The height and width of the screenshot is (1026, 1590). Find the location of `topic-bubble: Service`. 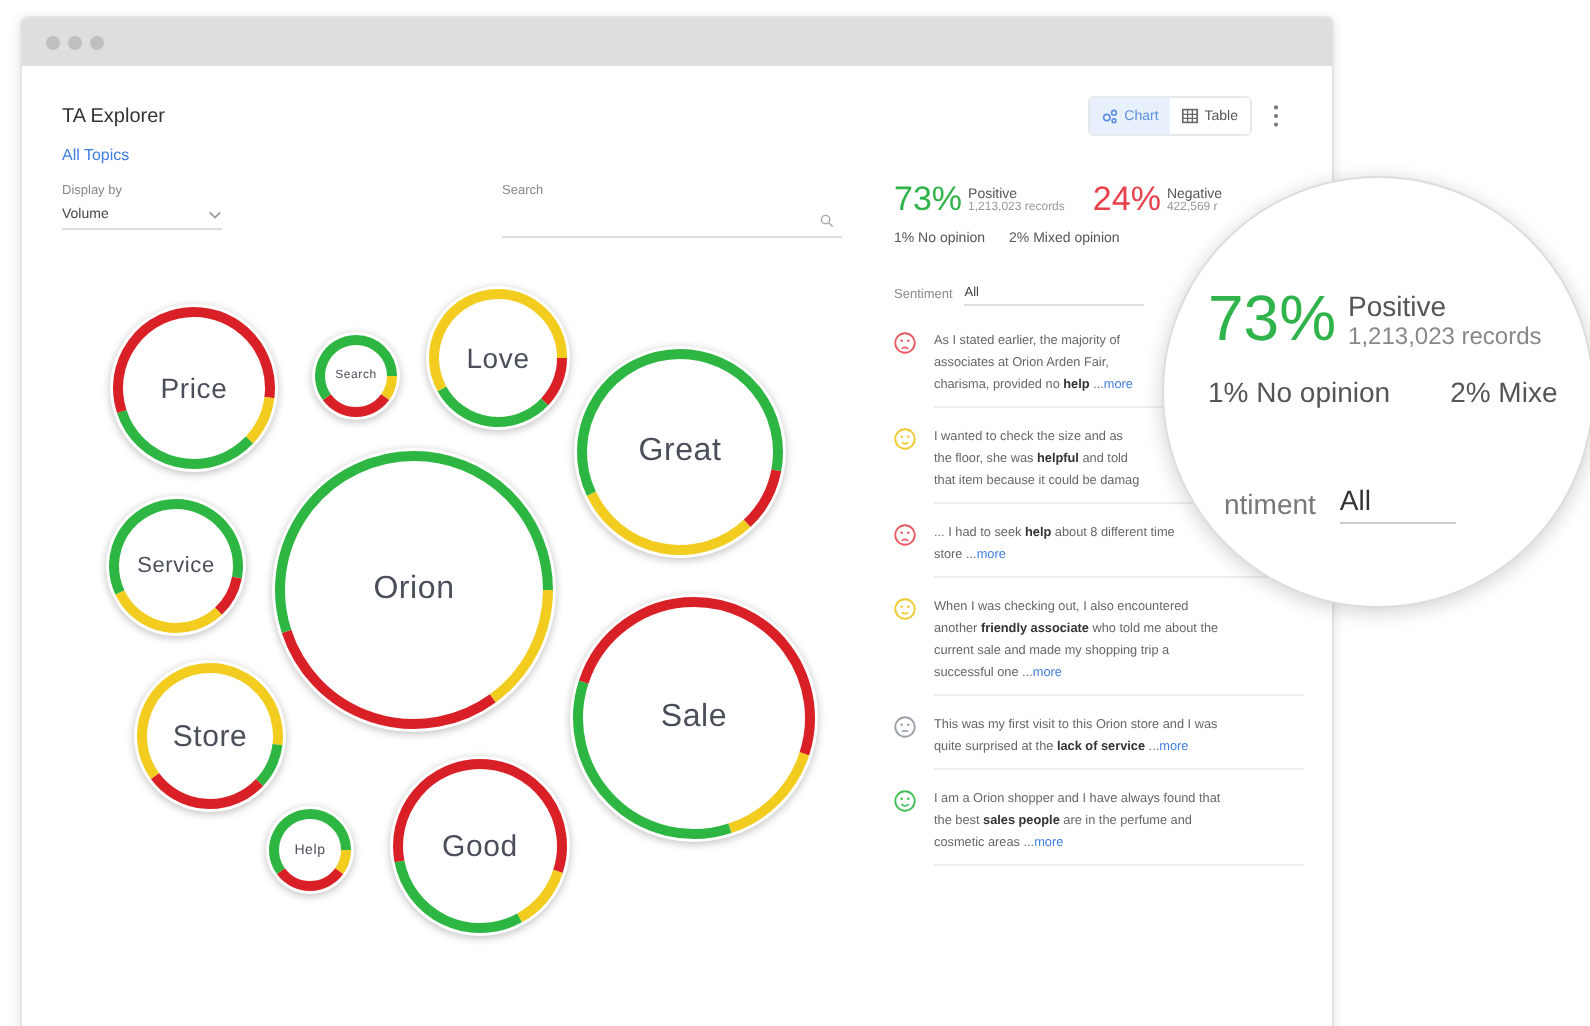

topic-bubble: Service is located at coordinates (176, 566).